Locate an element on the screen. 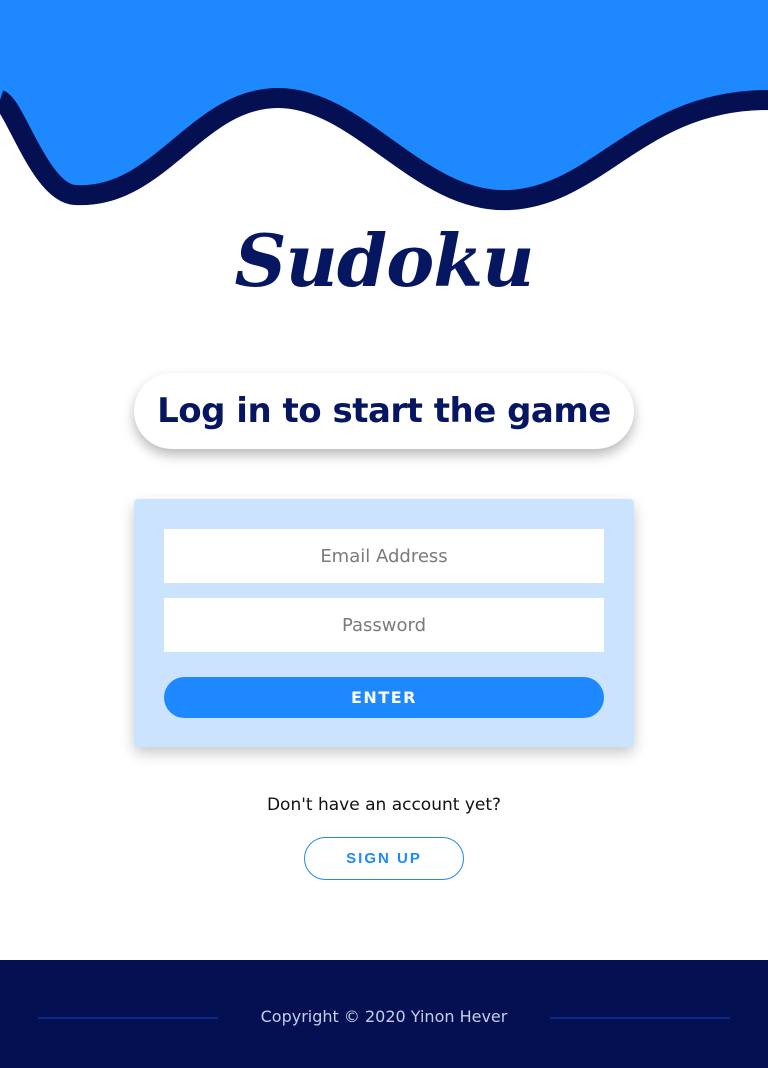 The height and width of the screenshot is (1068, 768). page-title: Log in to start the game is located at coordinates (384, 411).